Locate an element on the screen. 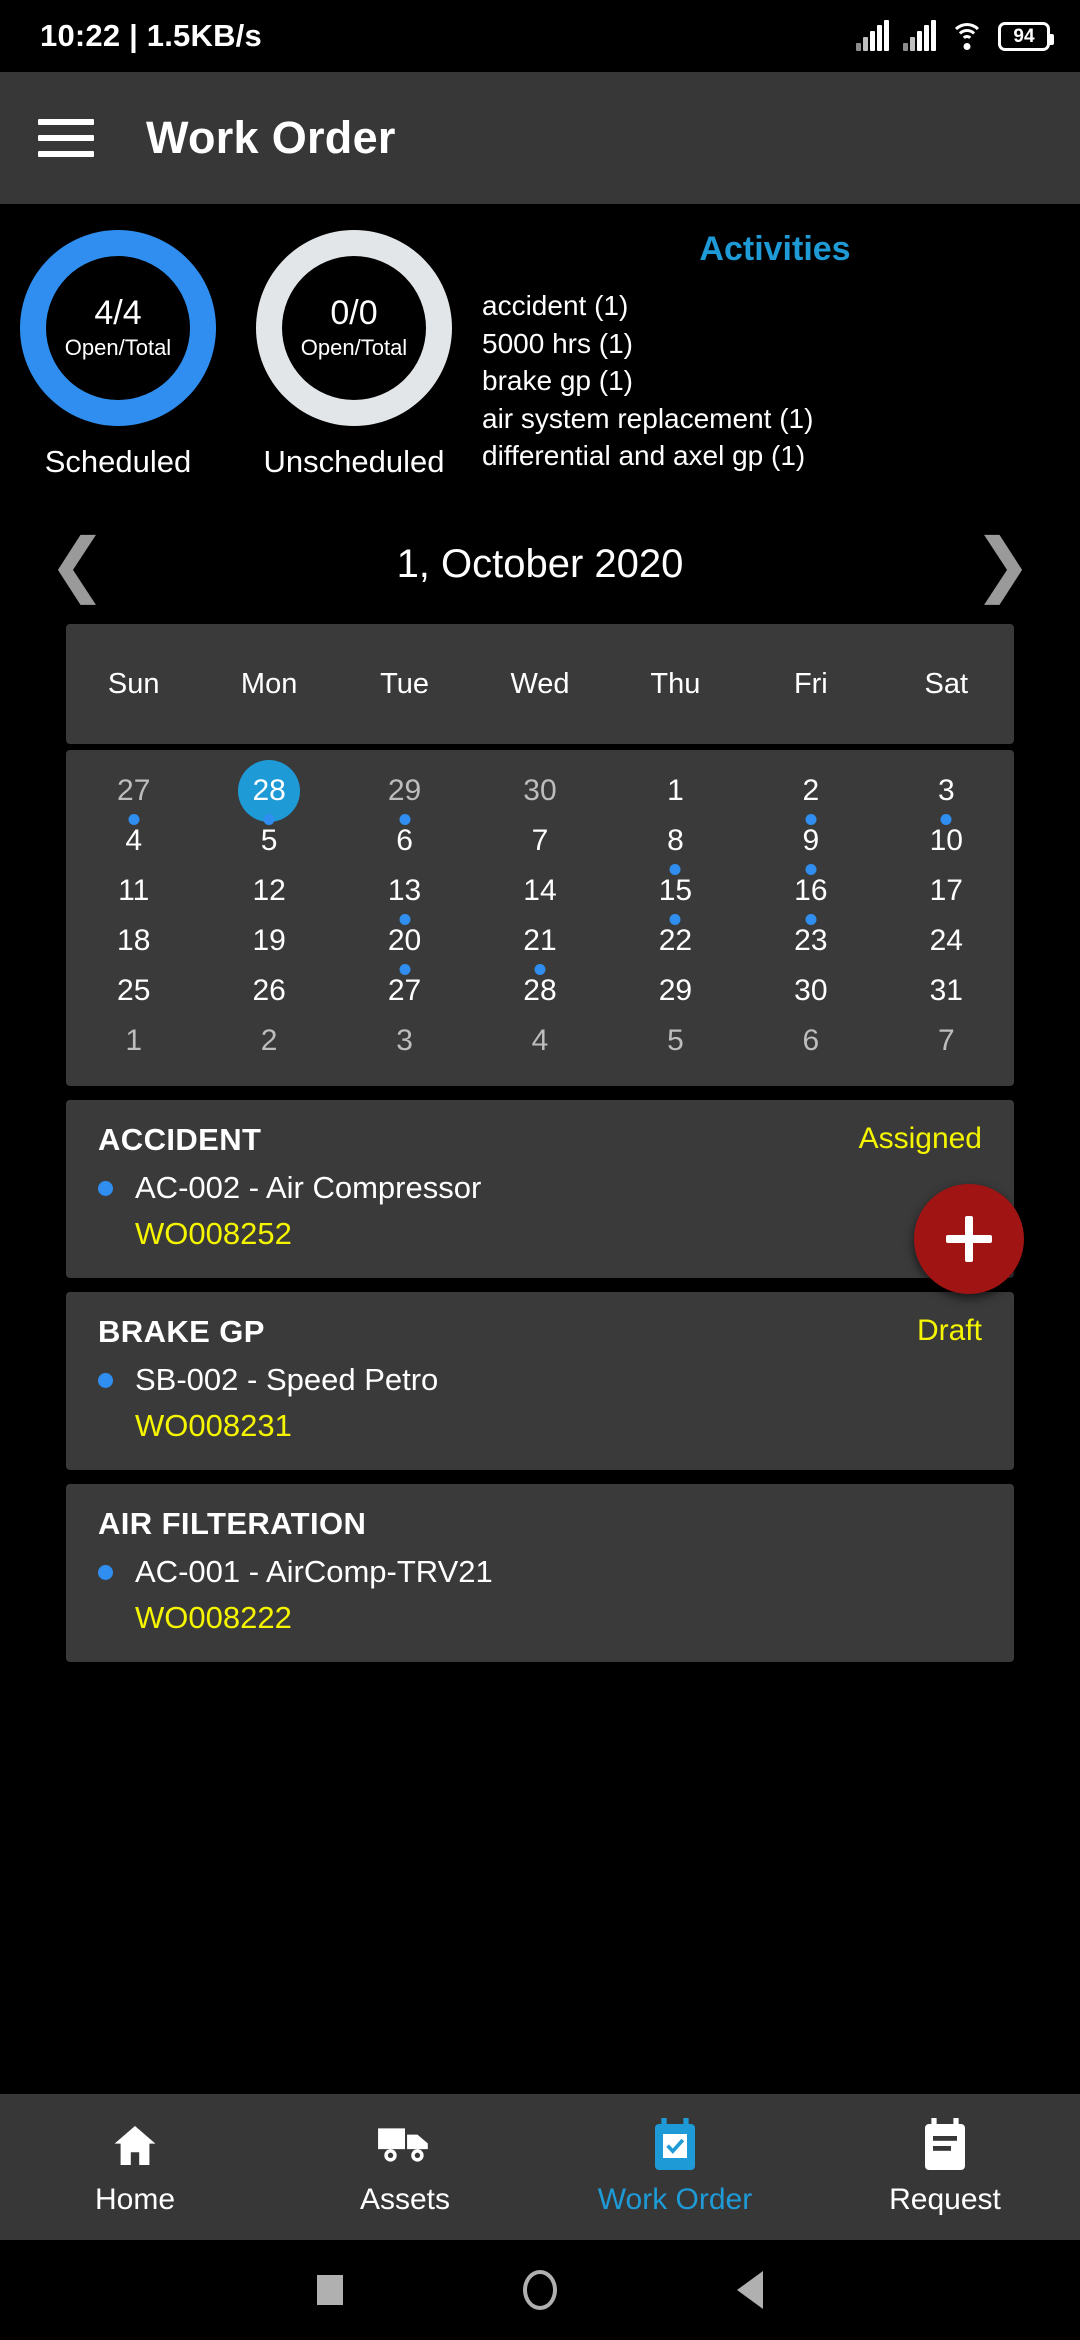 The width and height of the screenshot is (1080, 2340). nav-item-work-order: Work Order is located at coordinates (675, 2167).